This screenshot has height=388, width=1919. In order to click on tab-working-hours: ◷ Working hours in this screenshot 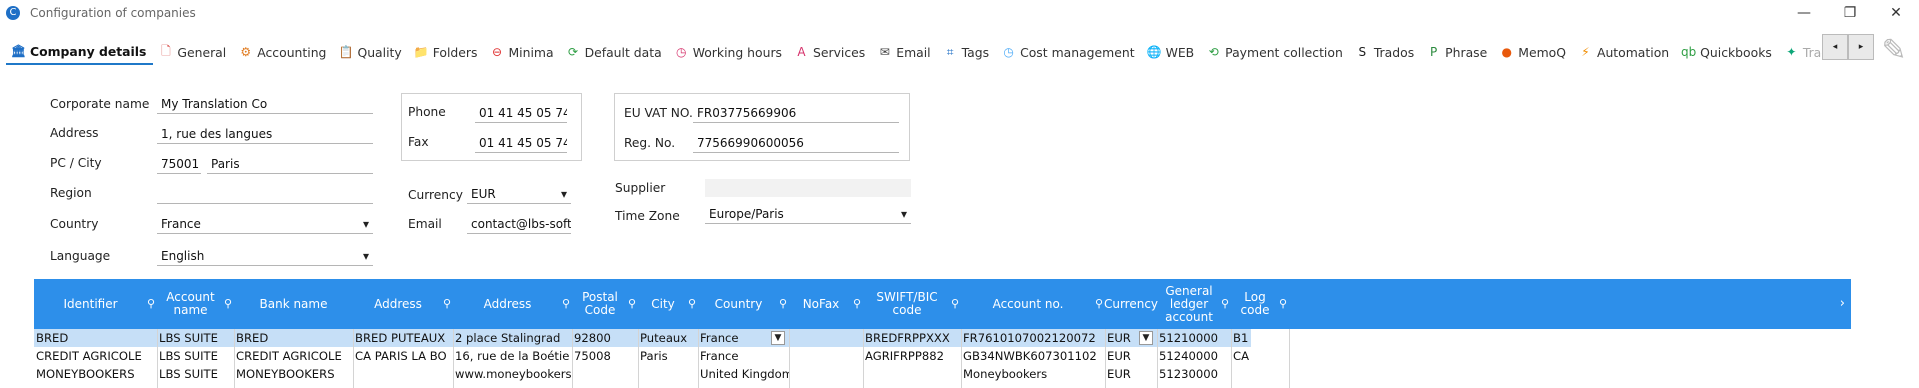, I will do `click(729, 52)`.